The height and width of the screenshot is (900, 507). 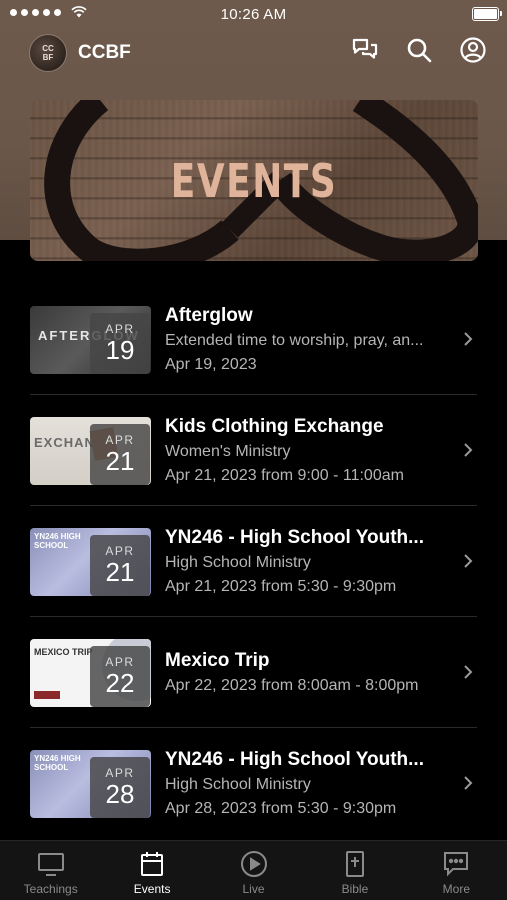 What do you see at coordinates (104, 52) in the screenshot?
I see `app-title: CCBF` at bounding box center [104, 52].